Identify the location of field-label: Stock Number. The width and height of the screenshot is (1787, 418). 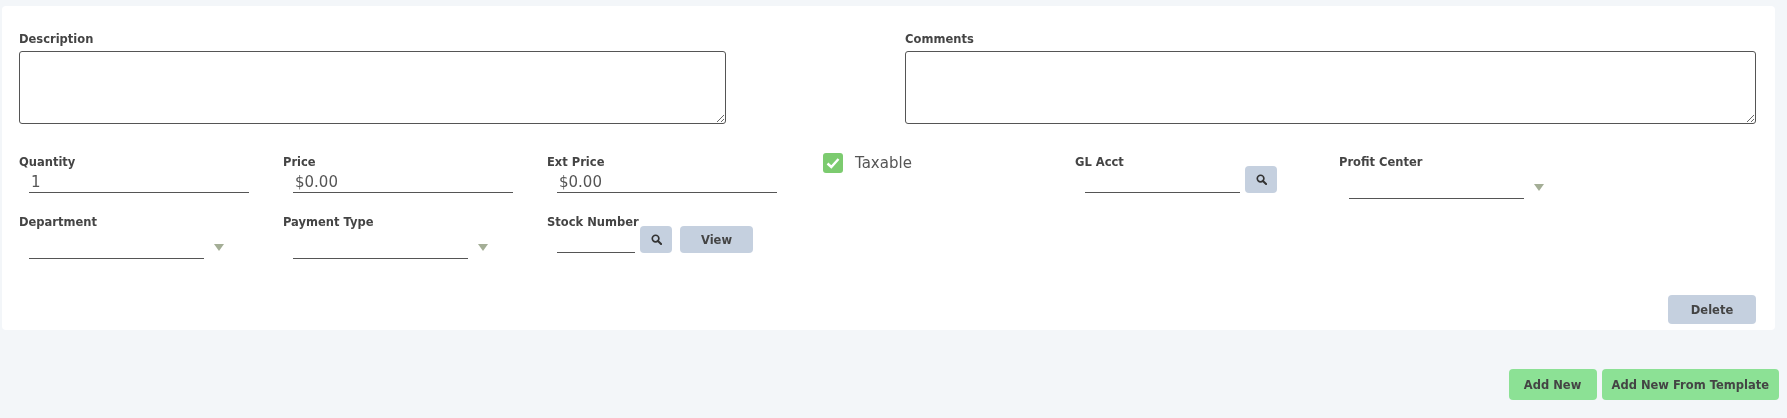
(593, 223).